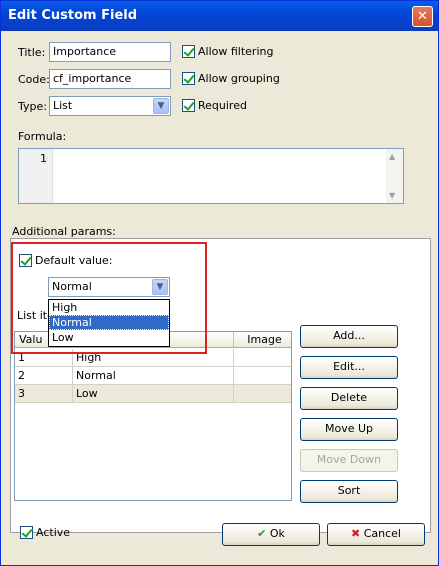 The image size is (439, 566). I want to click on type-select-value: List, so click(63, 105).